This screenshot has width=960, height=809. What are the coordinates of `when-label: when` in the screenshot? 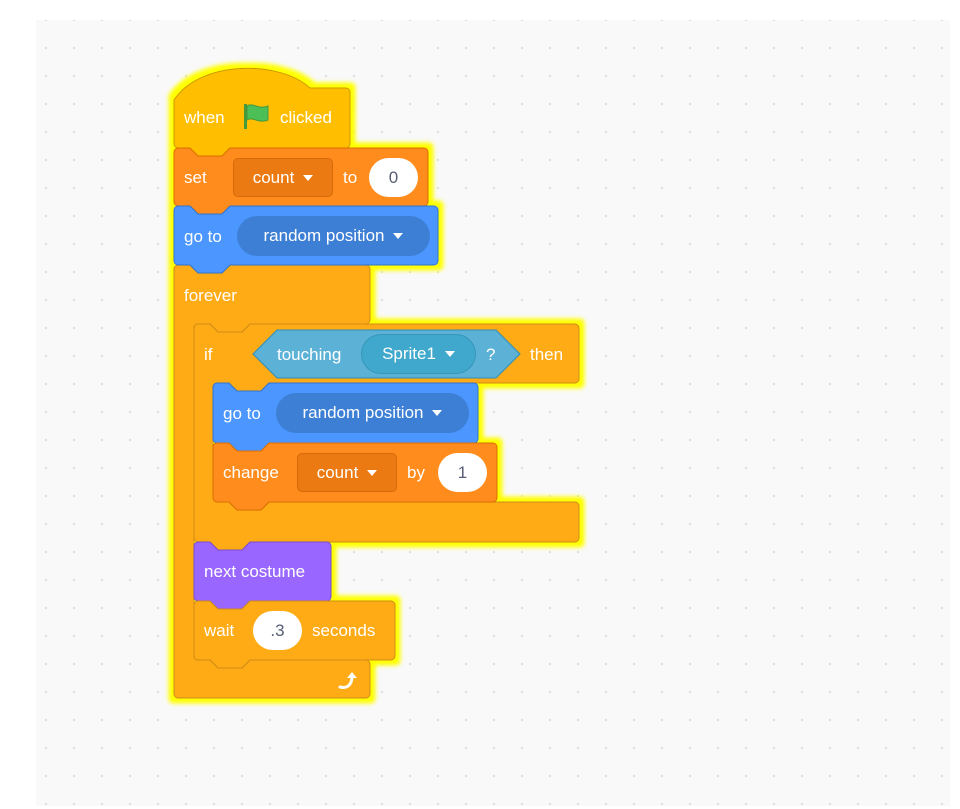 It's located at (204, 117).